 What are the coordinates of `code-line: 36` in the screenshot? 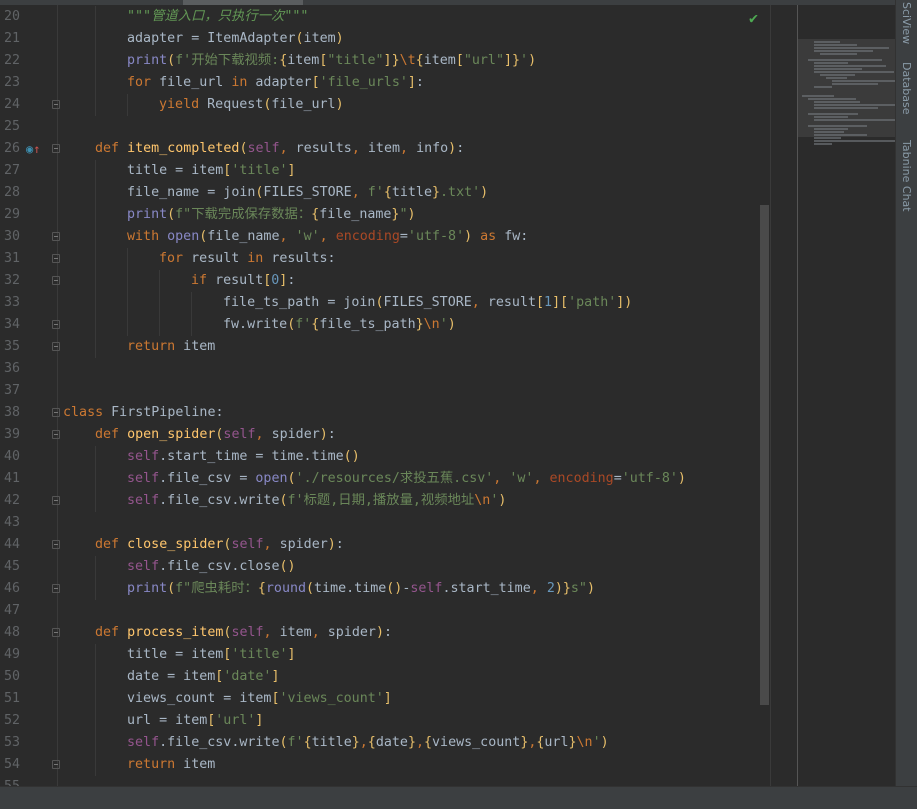 It's located at (380, 369).